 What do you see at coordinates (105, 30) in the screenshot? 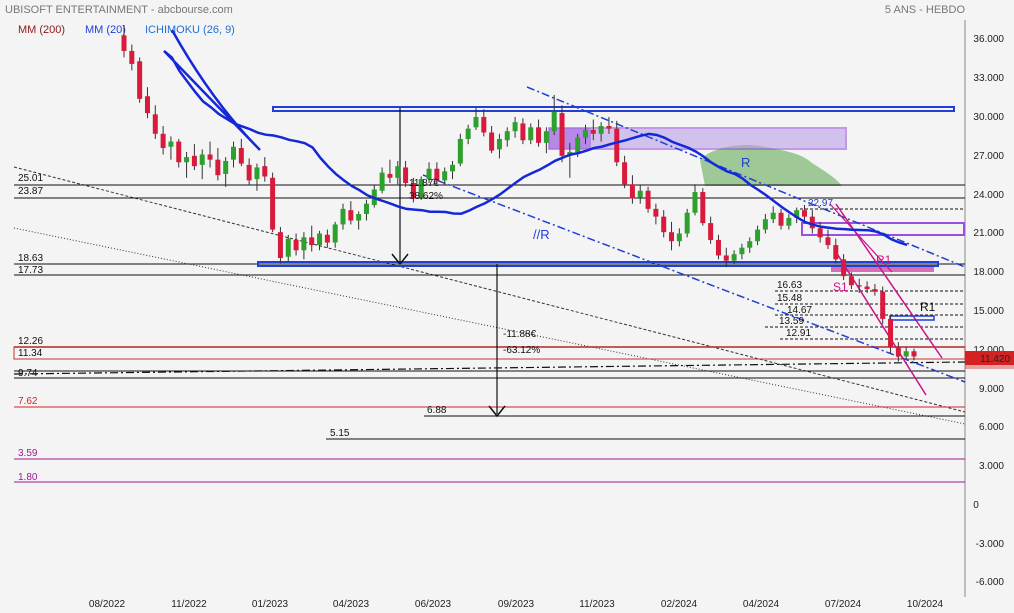
I see `legend-mm20: MM (20)` at bounding box center [105, 30].